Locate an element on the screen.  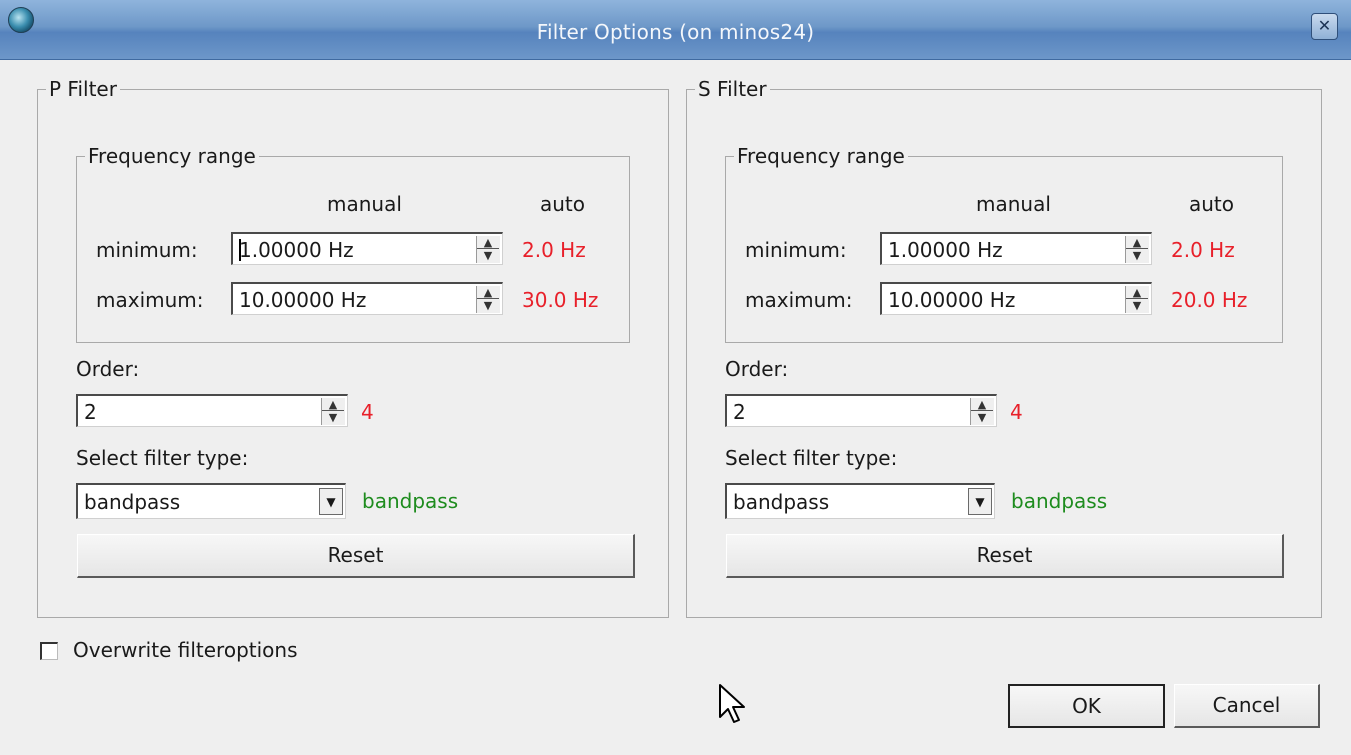
s-maximum-spinbox: 10.00000 Hz ▲ ▼ is located at coordinates (1016, 298).